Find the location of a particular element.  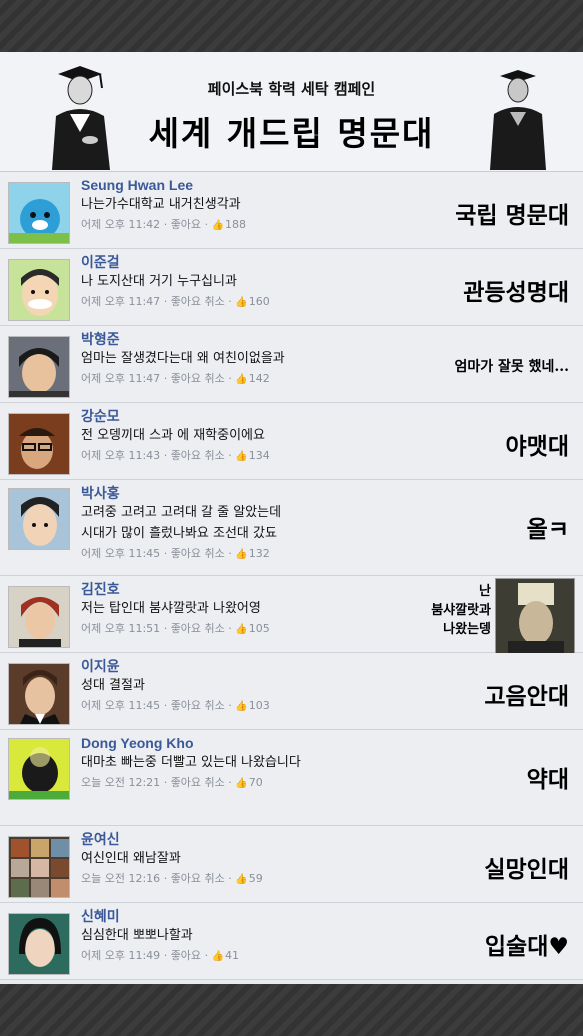

comment-text: 대마초 빠는중 더빨고 있는대 나왔습니다 is located at coordinates (191, 762).